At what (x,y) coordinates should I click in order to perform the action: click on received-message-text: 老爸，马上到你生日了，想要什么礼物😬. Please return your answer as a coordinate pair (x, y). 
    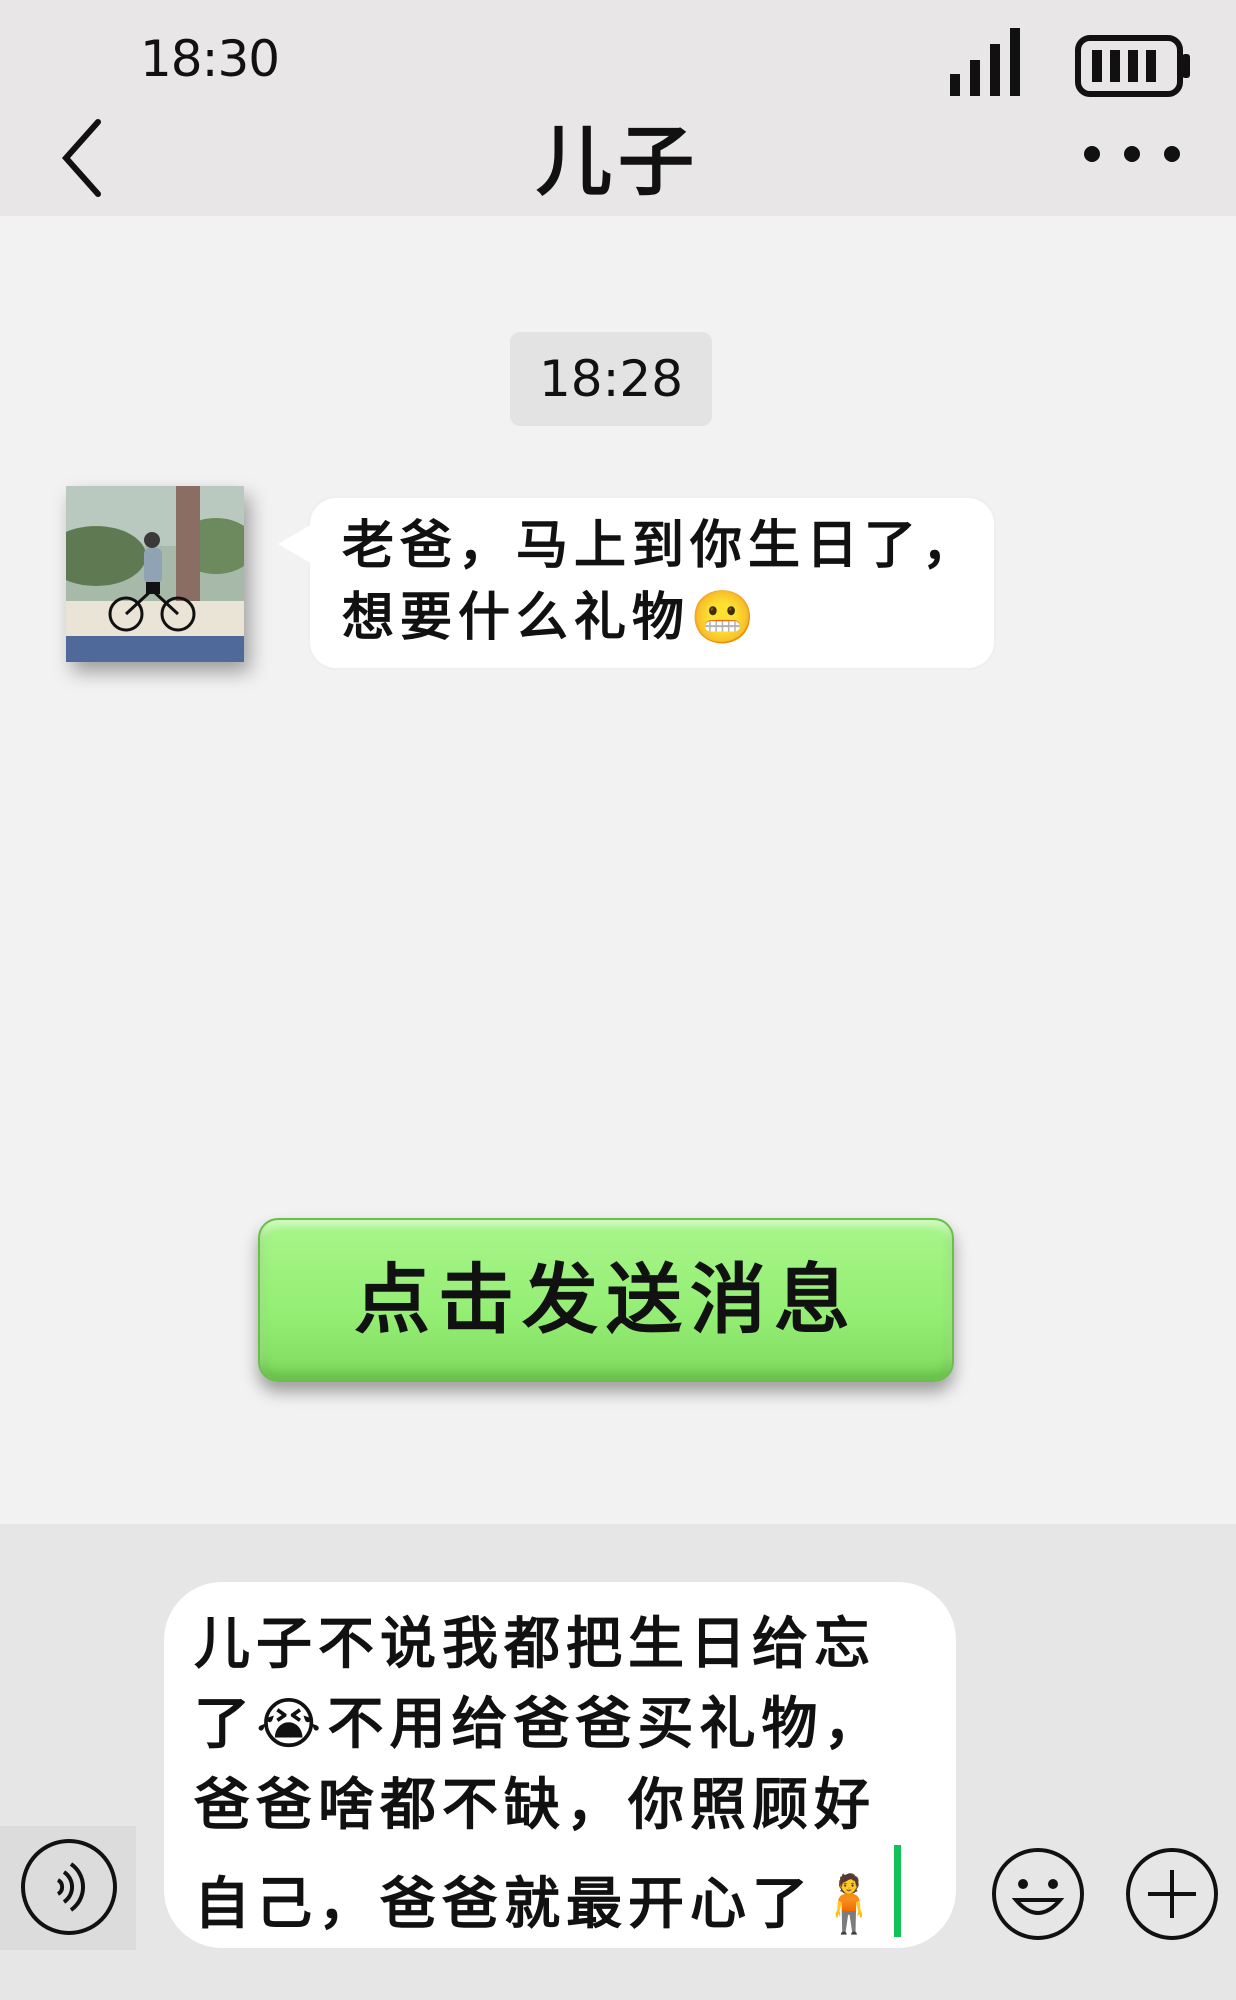
    Looking at the image, I should click on (662, 582).